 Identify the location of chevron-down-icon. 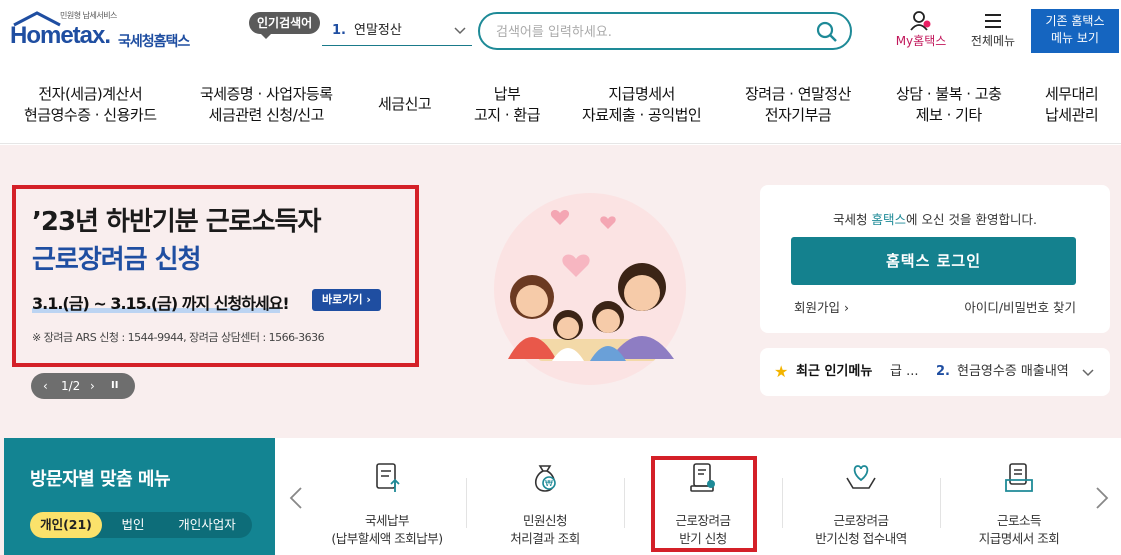
(1088, 372).